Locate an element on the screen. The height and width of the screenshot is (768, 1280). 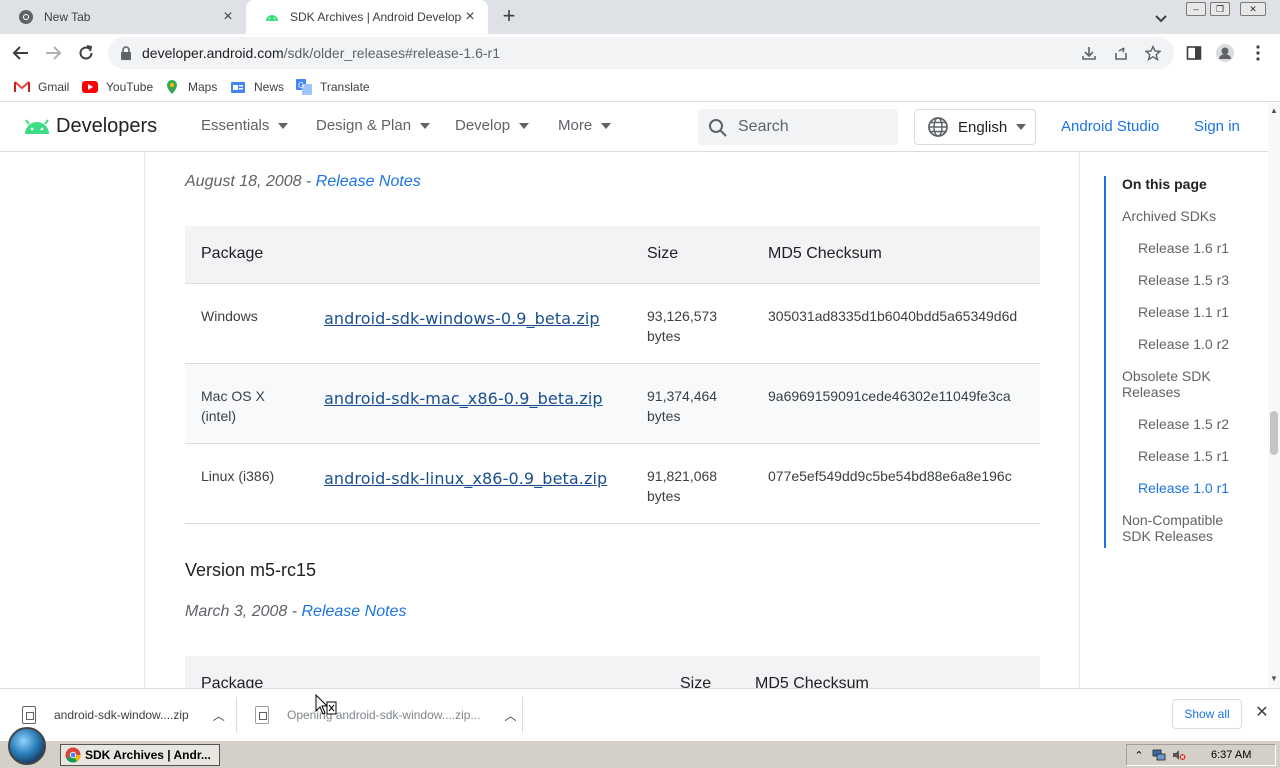
show-all-button: Show all is located at coordinates (1207, 714).